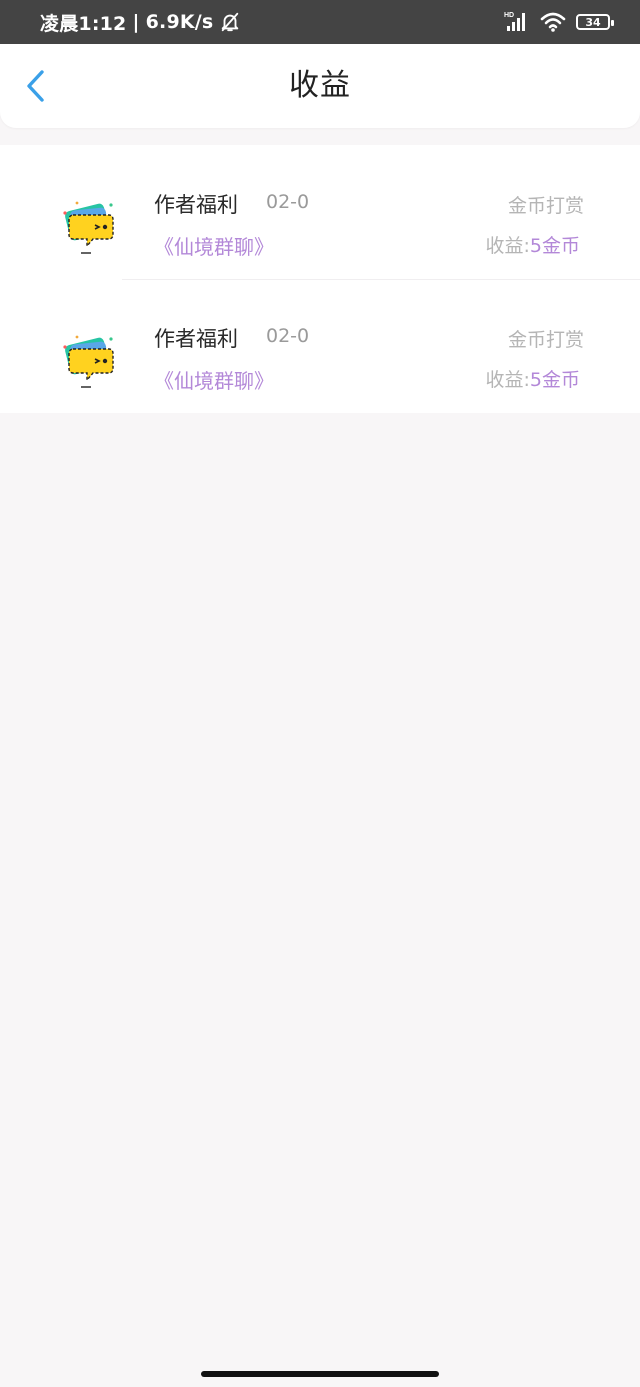 The width and height of the screenshot is (640, 1387). I want to click on battery-icon: 34, so click(595, 22).